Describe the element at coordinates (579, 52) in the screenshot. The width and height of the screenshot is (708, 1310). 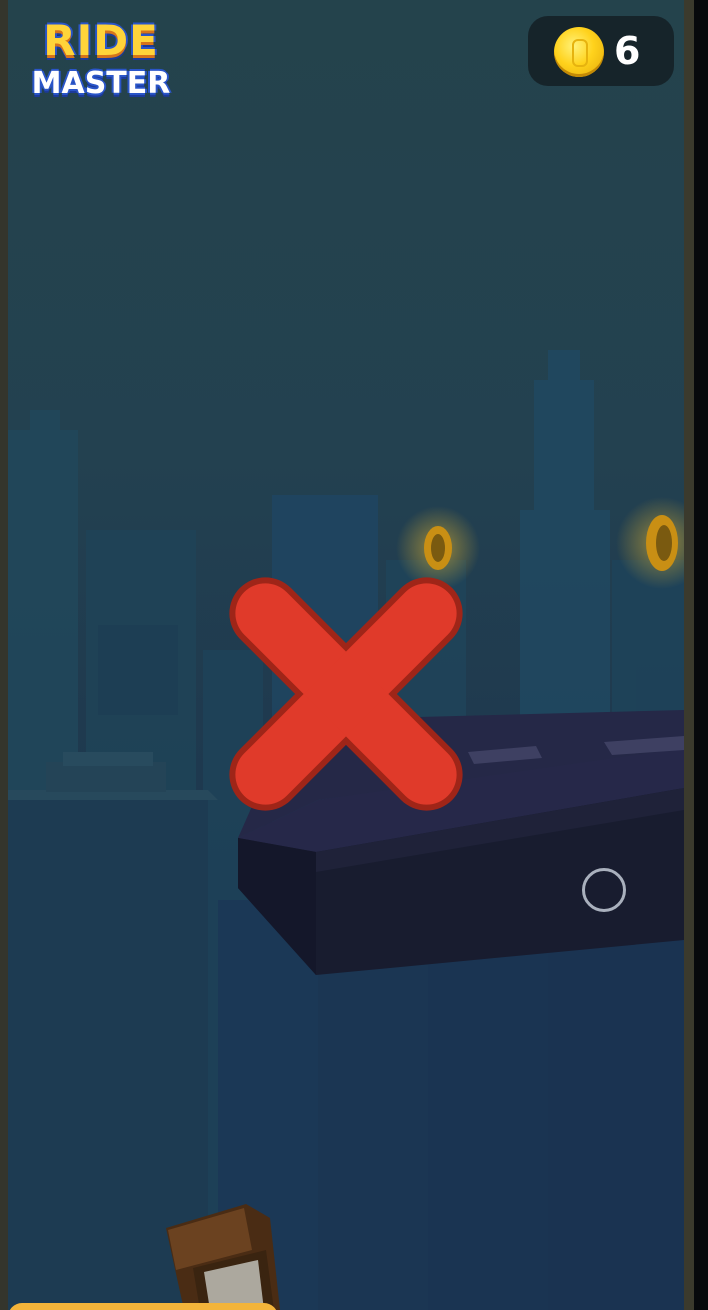
I see `gold-coin-icon` at that location.